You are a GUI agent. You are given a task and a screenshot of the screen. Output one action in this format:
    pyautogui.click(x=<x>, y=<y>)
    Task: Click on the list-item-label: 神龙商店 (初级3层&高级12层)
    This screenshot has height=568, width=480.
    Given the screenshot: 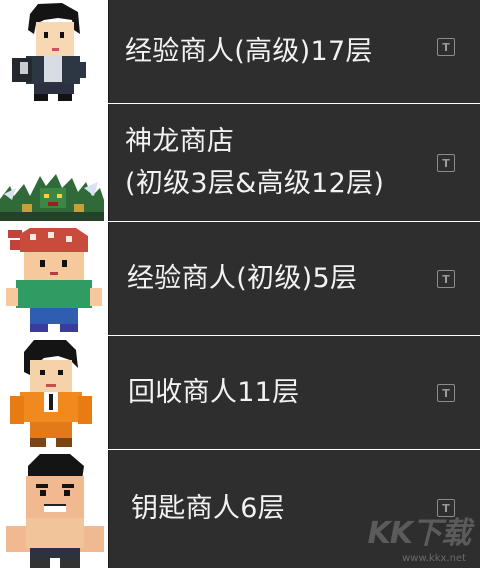 What is the action you would take?
    pyautogui.click(x=255, y=162)
    